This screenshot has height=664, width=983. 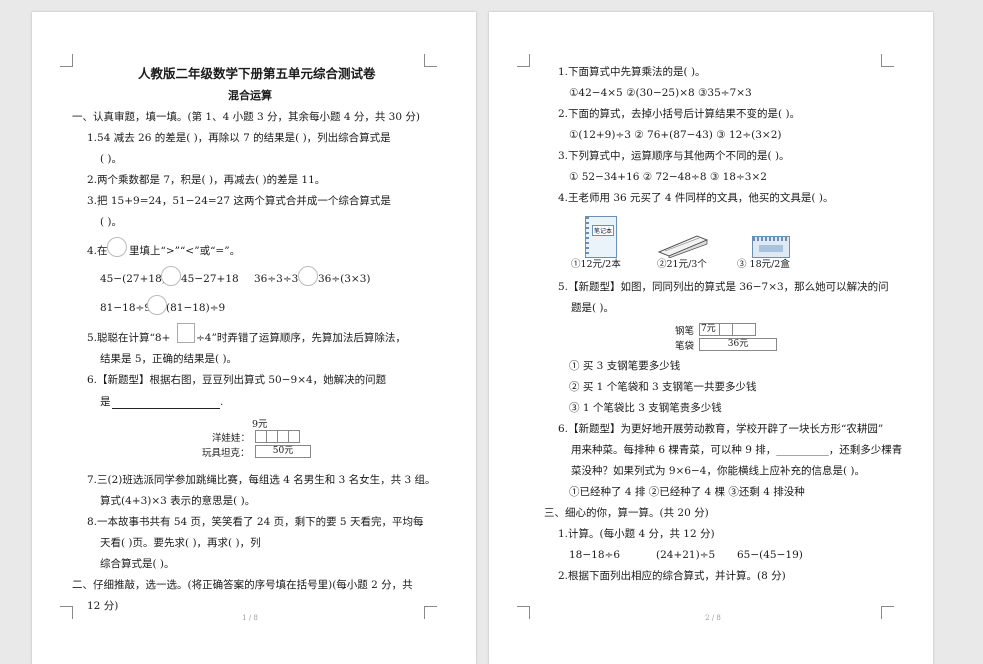 I want to click on expression: 65−(45−19), so click(x=770, y=555).